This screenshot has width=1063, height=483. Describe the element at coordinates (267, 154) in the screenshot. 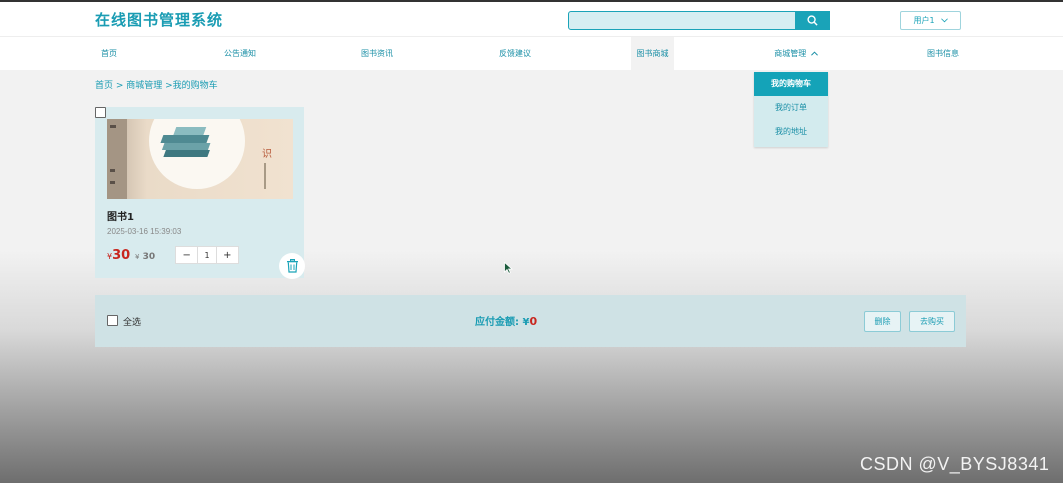

I see `svg-text: 识` at that location.